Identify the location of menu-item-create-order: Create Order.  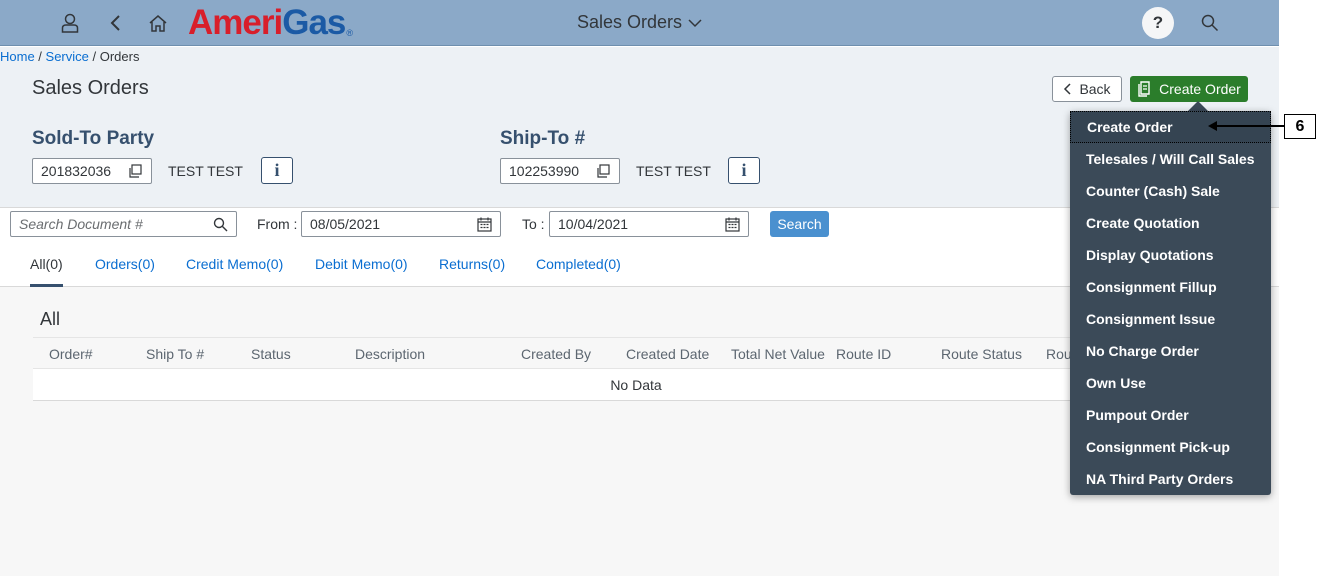
(1170, 127).